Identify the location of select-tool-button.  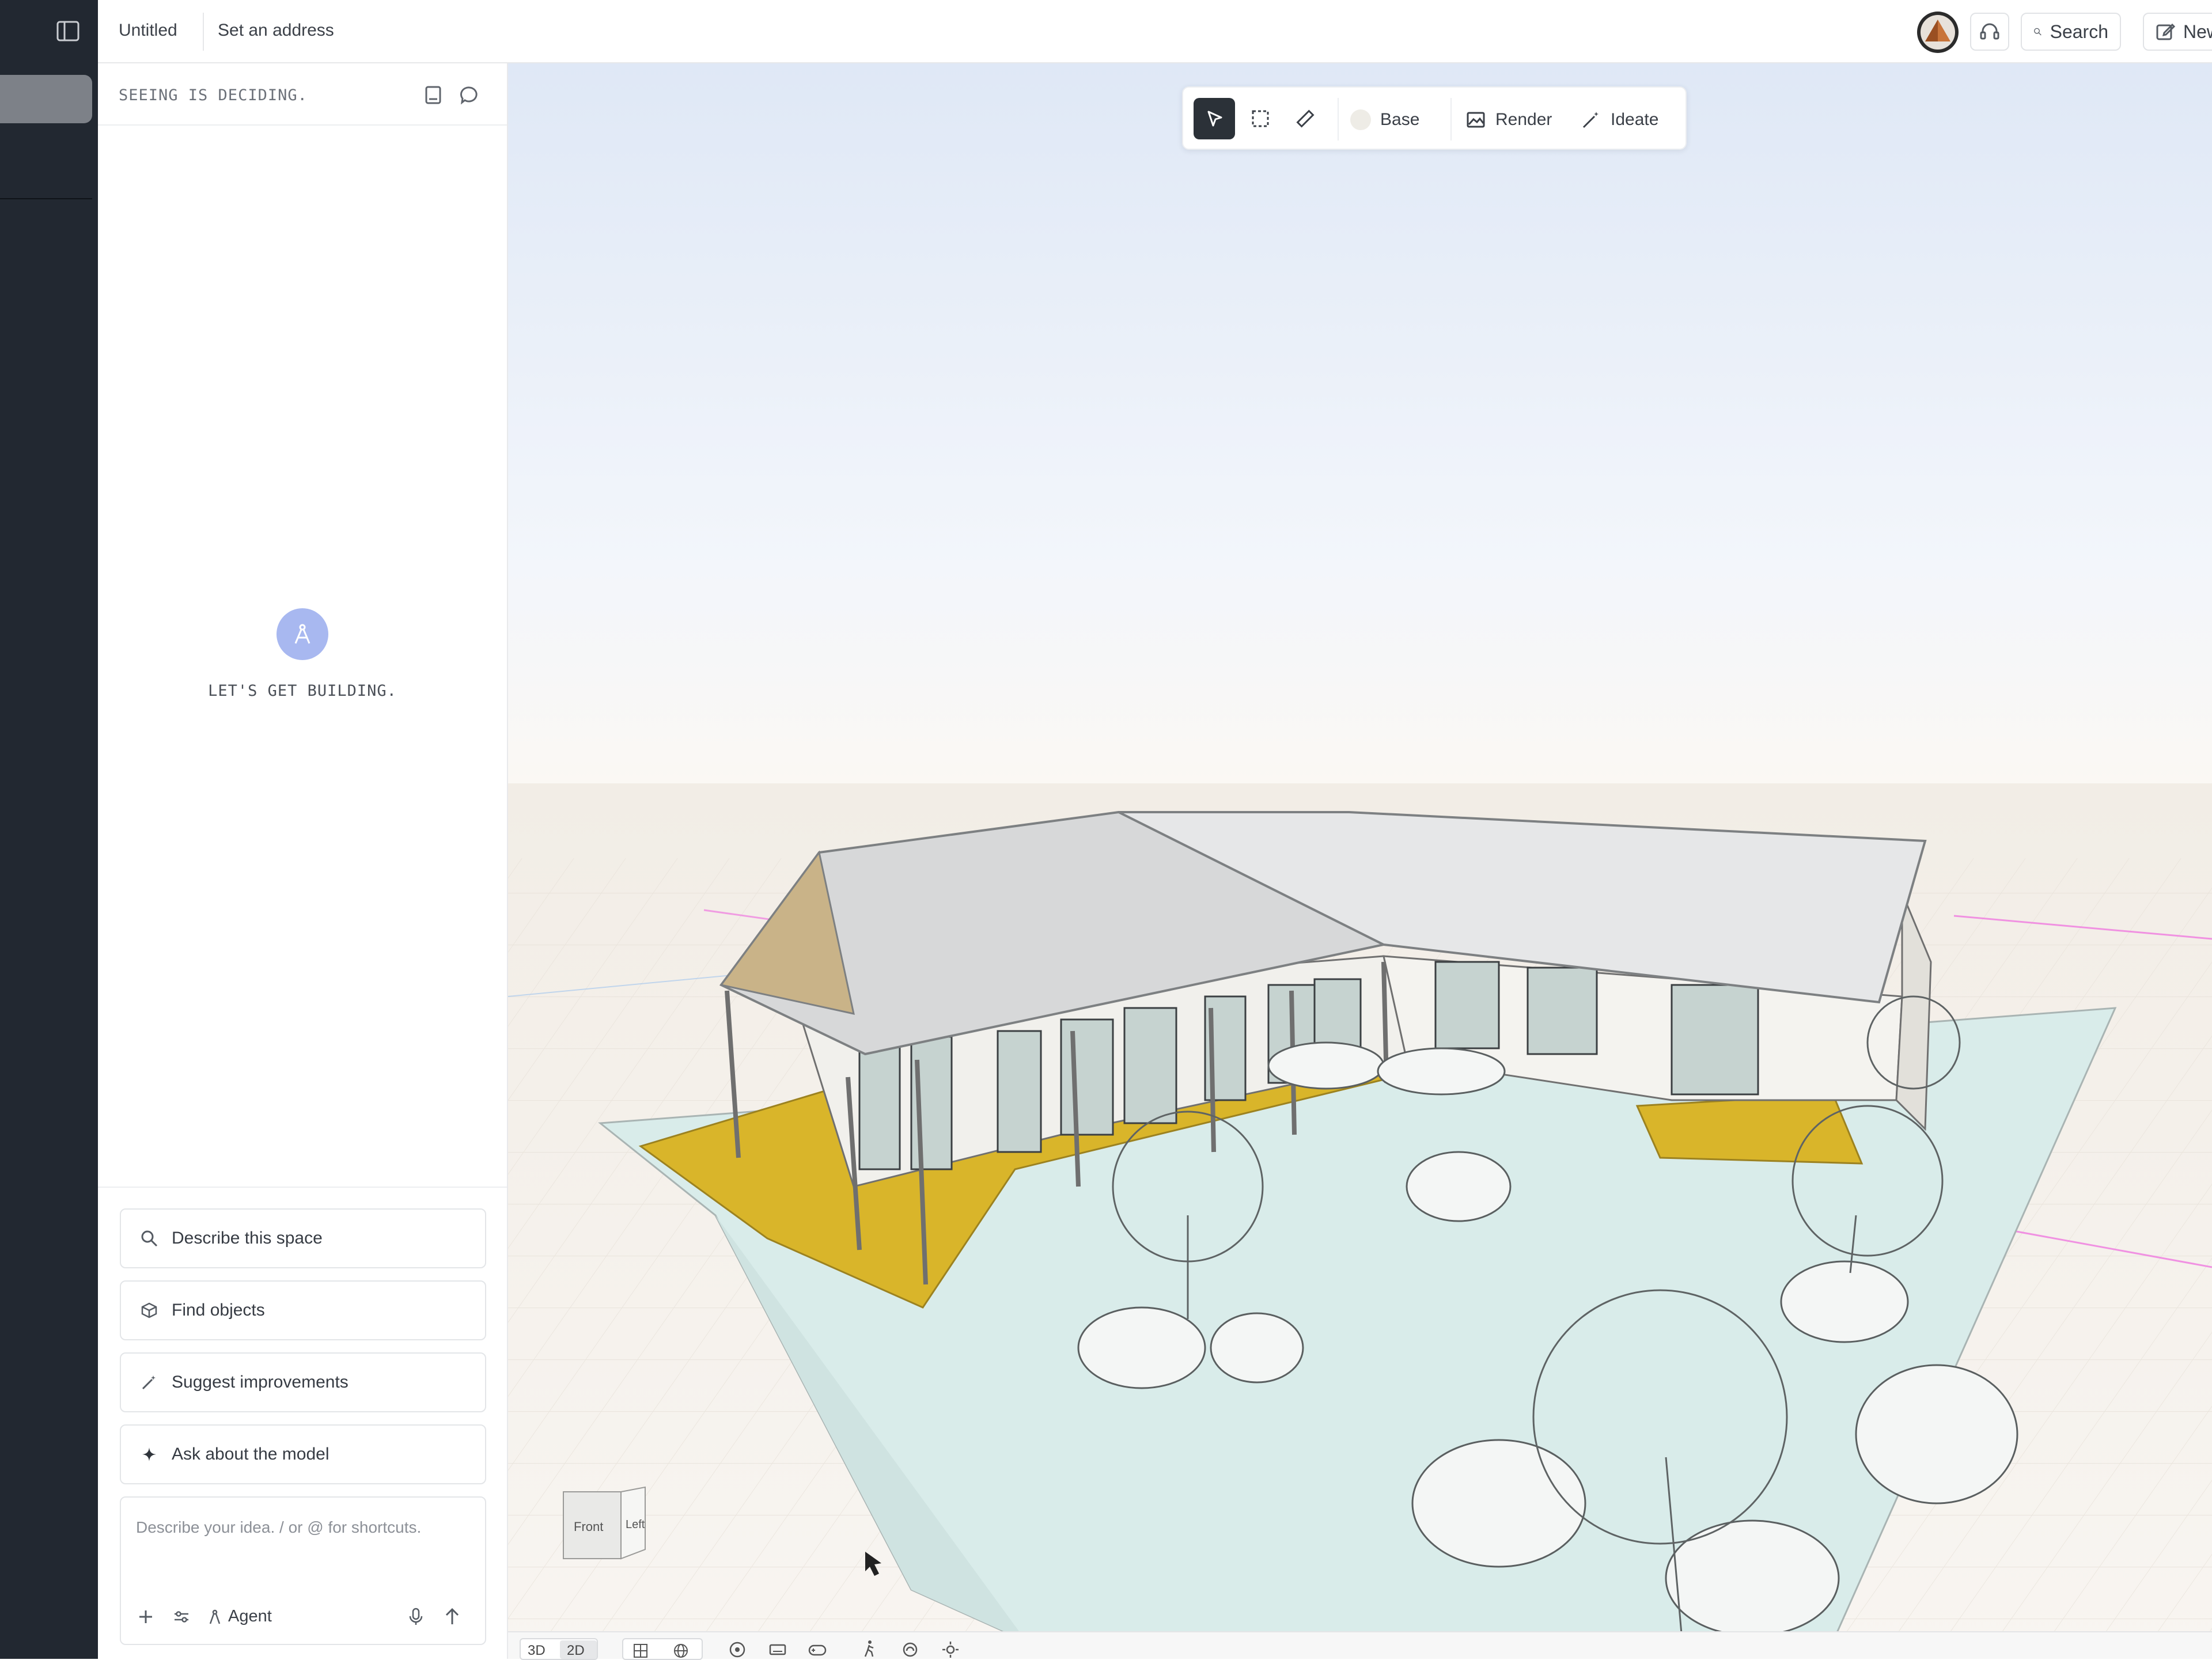
(1214, 118).